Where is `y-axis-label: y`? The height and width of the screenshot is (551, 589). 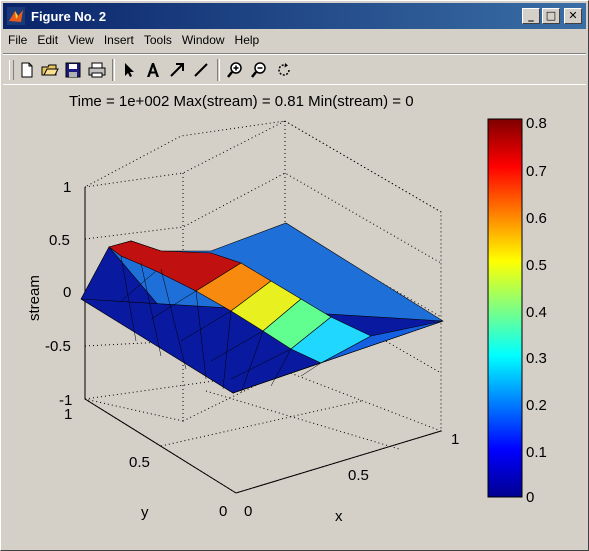
y-axis-label: y is located at coordinates (145, 512).